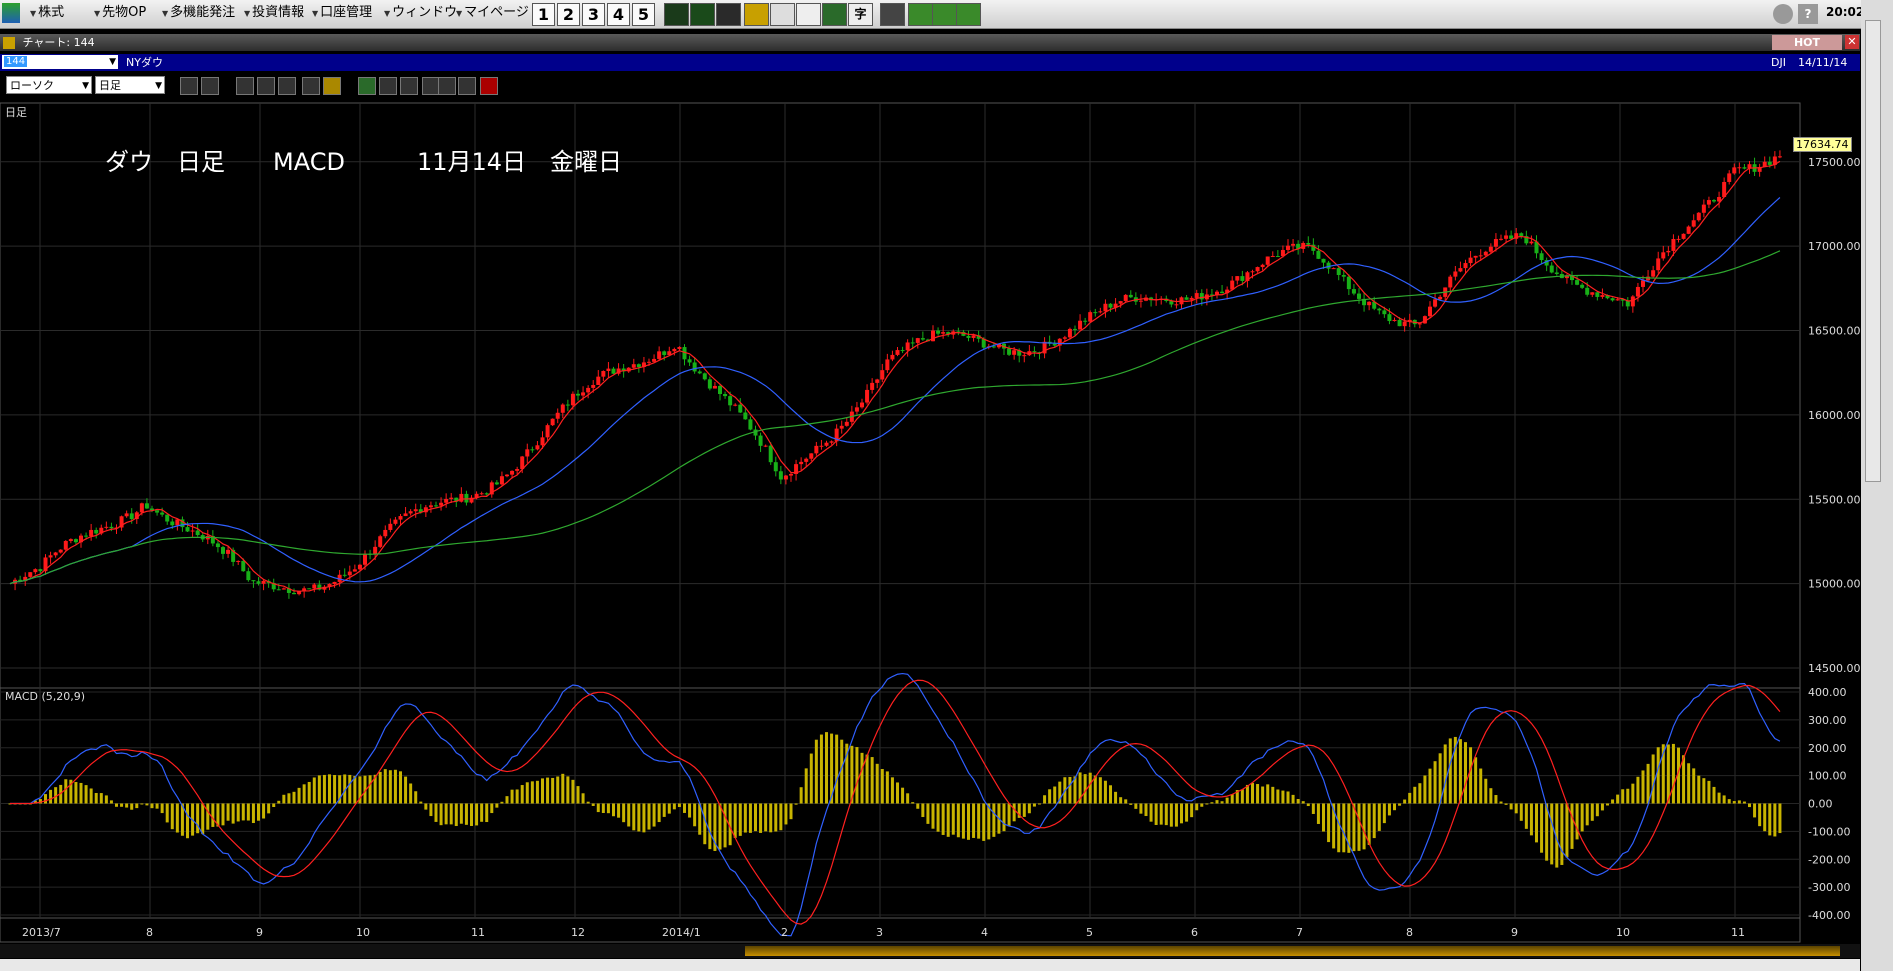 This screenshot has height=971, width=1893. Describe the element at coordinates (364, 162) in the screenshot. I see `chart-annotation: ダウ 日足 MACD 11月14日 金曜日` at that location.